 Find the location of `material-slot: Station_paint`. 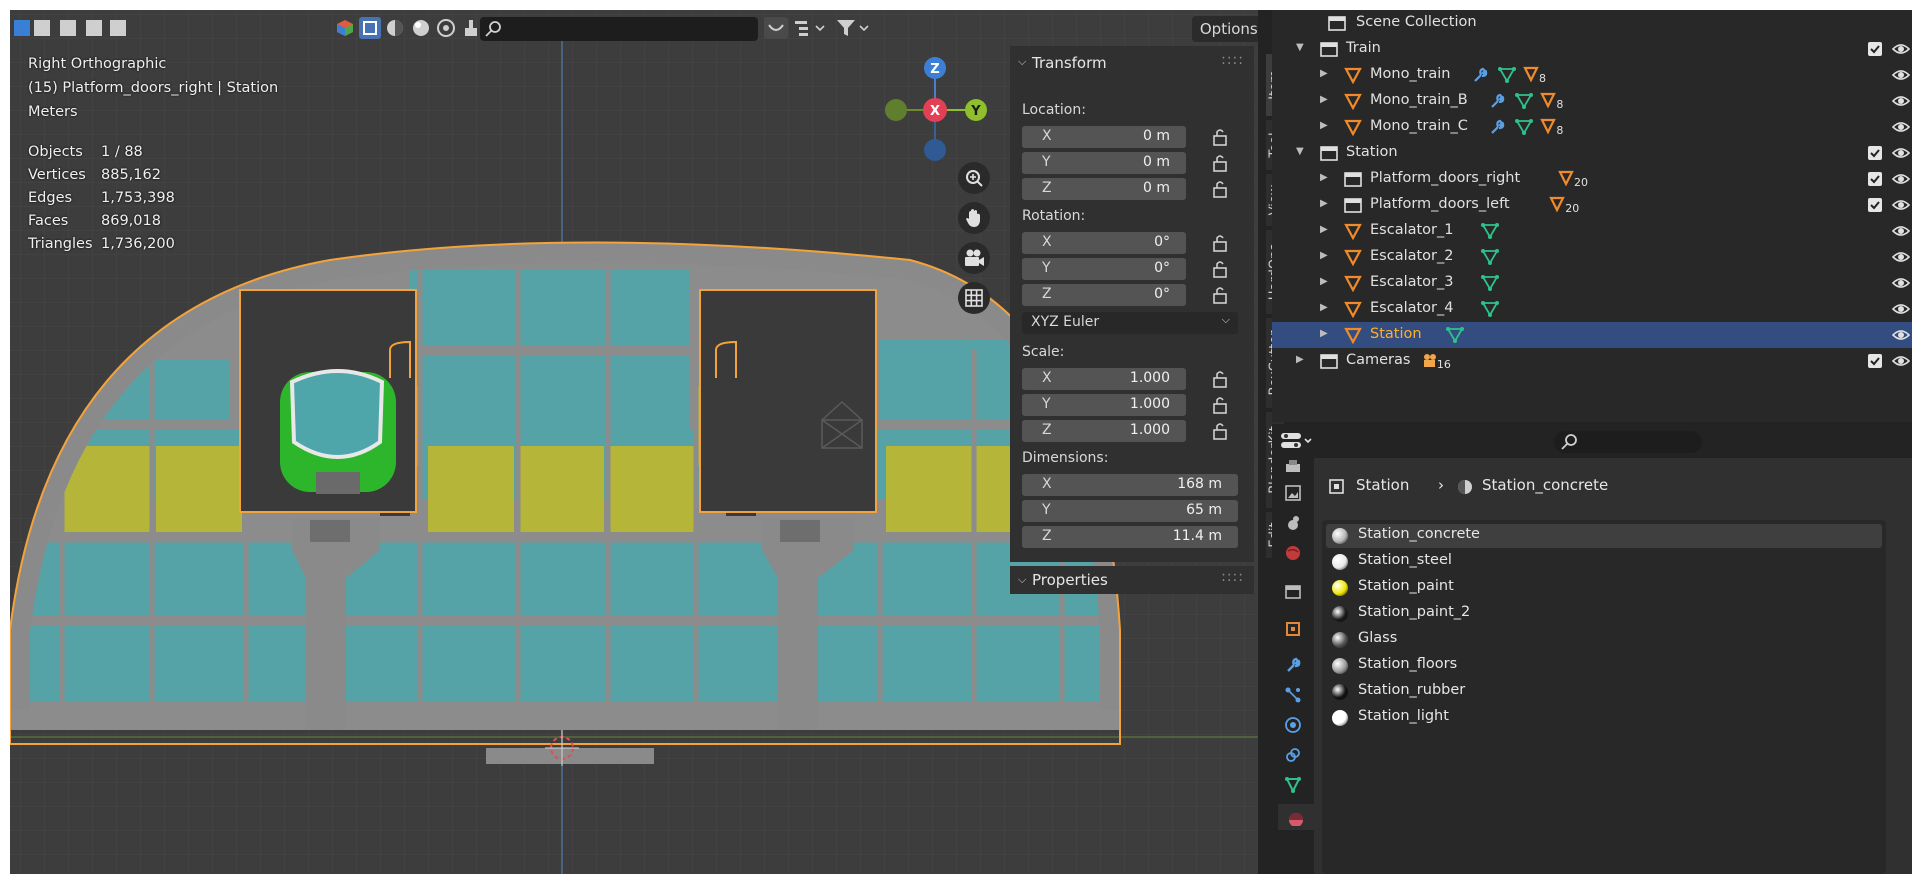

material-slot: Station_paint is located at coordinates (1604, 588).